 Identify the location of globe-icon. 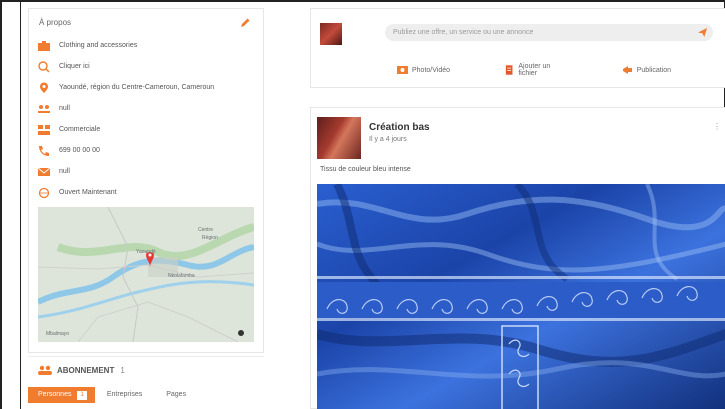
(44, 192).